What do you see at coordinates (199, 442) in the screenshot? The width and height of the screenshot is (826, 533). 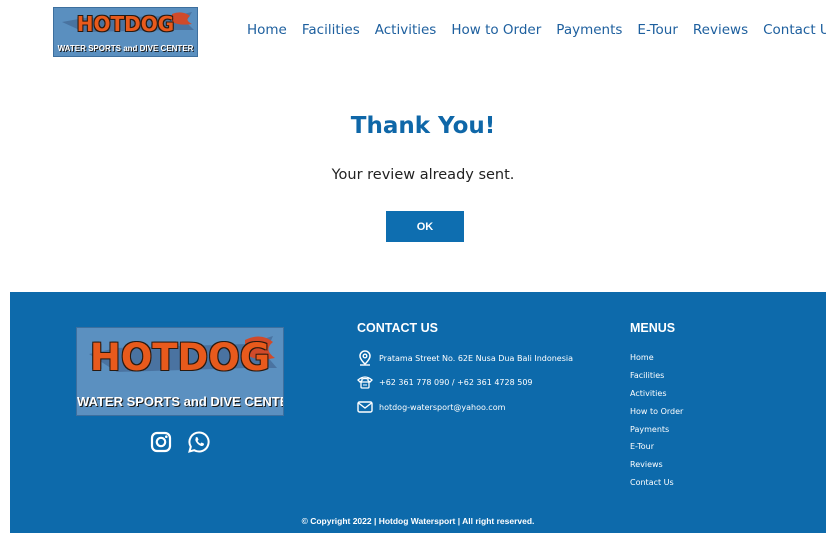 I see `whatsapp-icon` at bounding box center [199, 442].